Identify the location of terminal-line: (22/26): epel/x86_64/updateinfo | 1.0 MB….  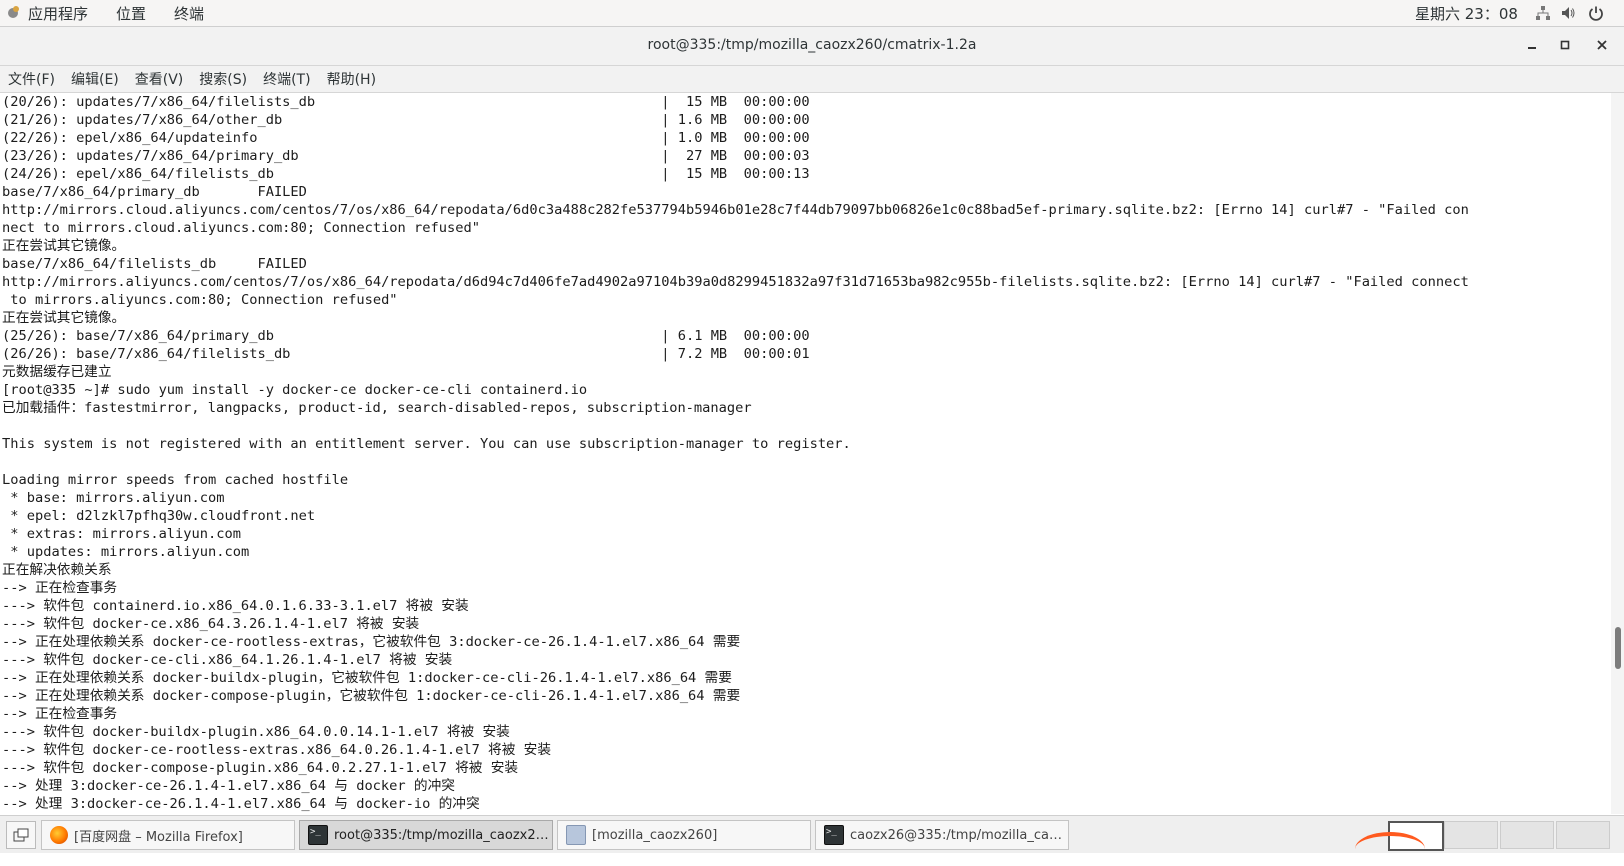
(406, 138).